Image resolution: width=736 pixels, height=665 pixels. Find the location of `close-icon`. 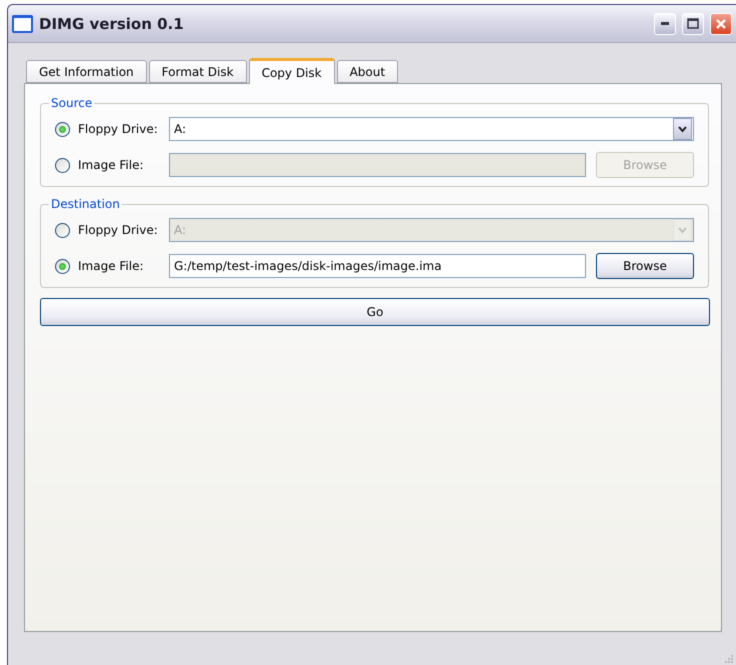

close-icon is located at coordinates (721, 24).